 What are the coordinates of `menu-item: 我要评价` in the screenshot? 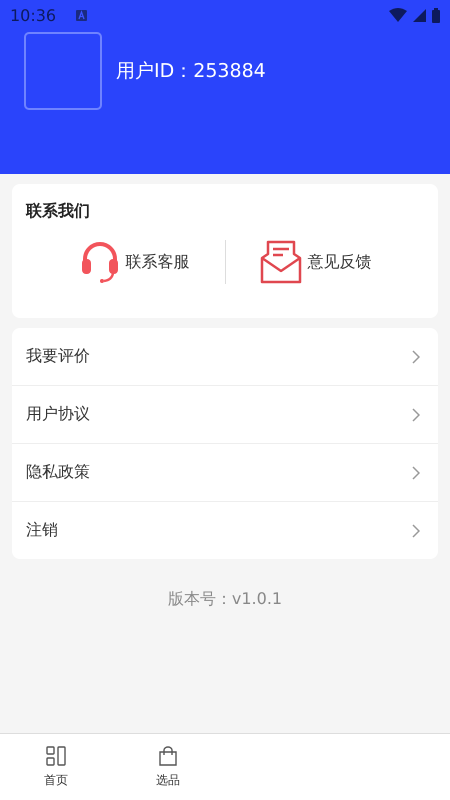 It's located at (225, 357).